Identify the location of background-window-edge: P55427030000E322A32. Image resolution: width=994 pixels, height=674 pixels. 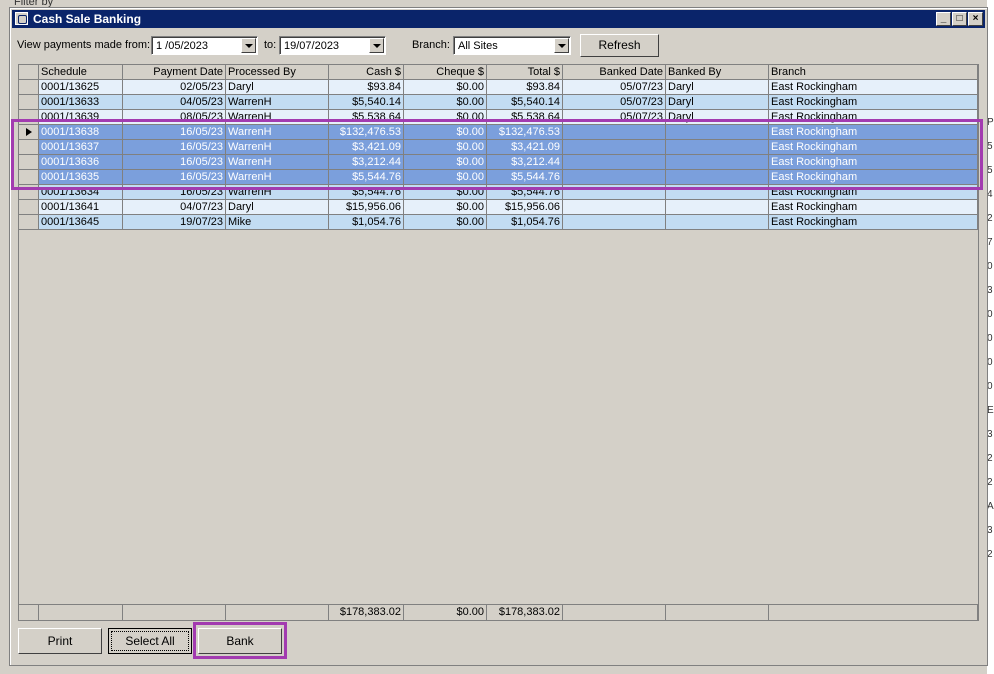
(990, 337).